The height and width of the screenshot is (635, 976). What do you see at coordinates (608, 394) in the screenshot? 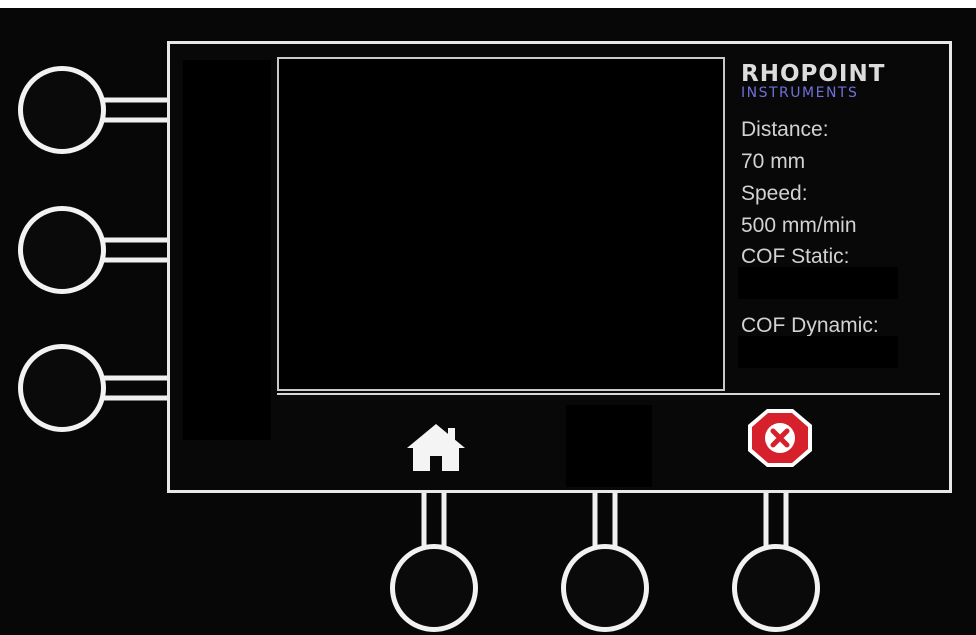
I see `separator-line` at bounding box center [608, 394].